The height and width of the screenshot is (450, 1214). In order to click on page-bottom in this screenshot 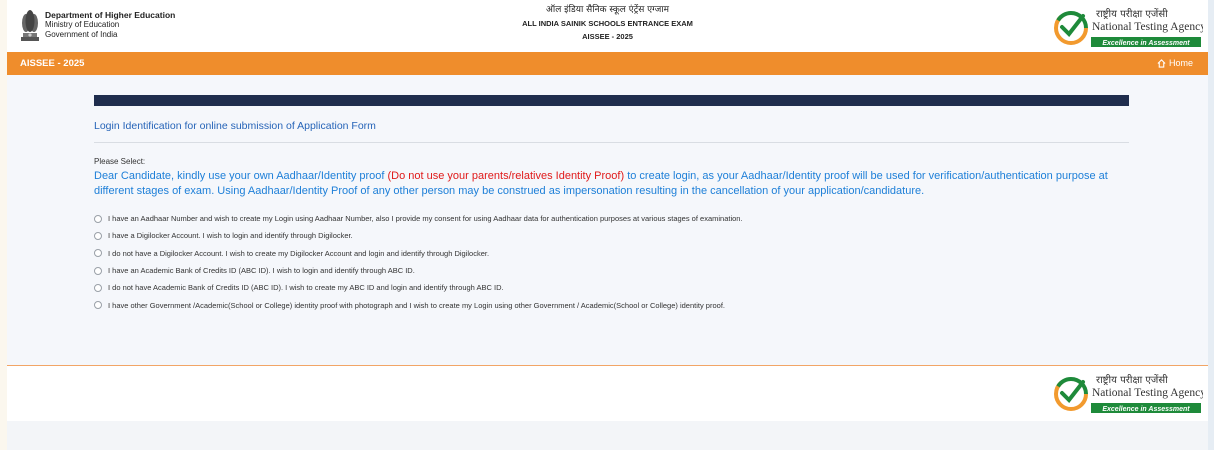, I will do `click(607, 435)`.